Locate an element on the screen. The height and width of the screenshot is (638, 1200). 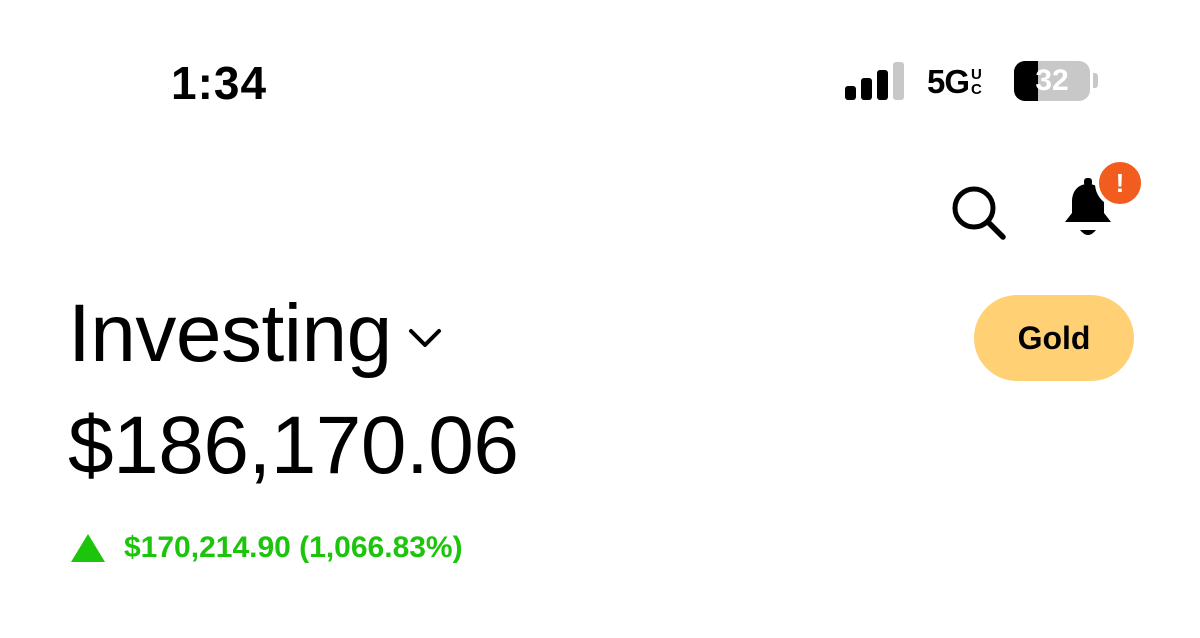
portfolio-value: $186,170.06 is located at coordinates (293, 445).